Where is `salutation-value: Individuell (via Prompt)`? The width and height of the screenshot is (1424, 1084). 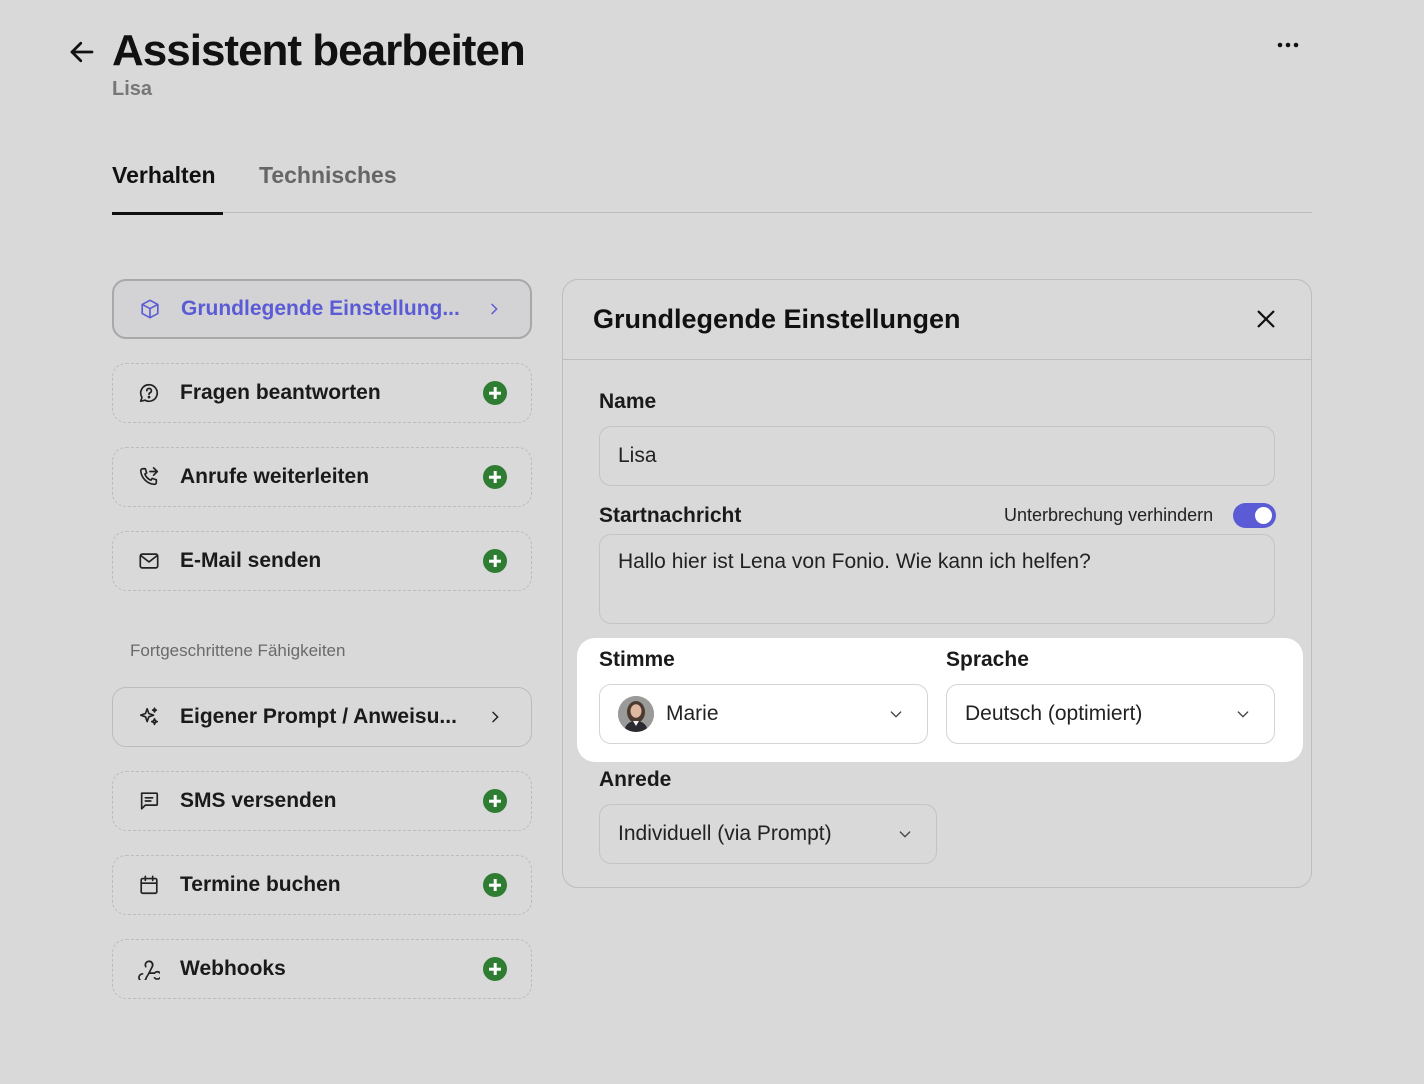 salutation-value: Individuell (via Prompt) is located at coordinates (725, 833).